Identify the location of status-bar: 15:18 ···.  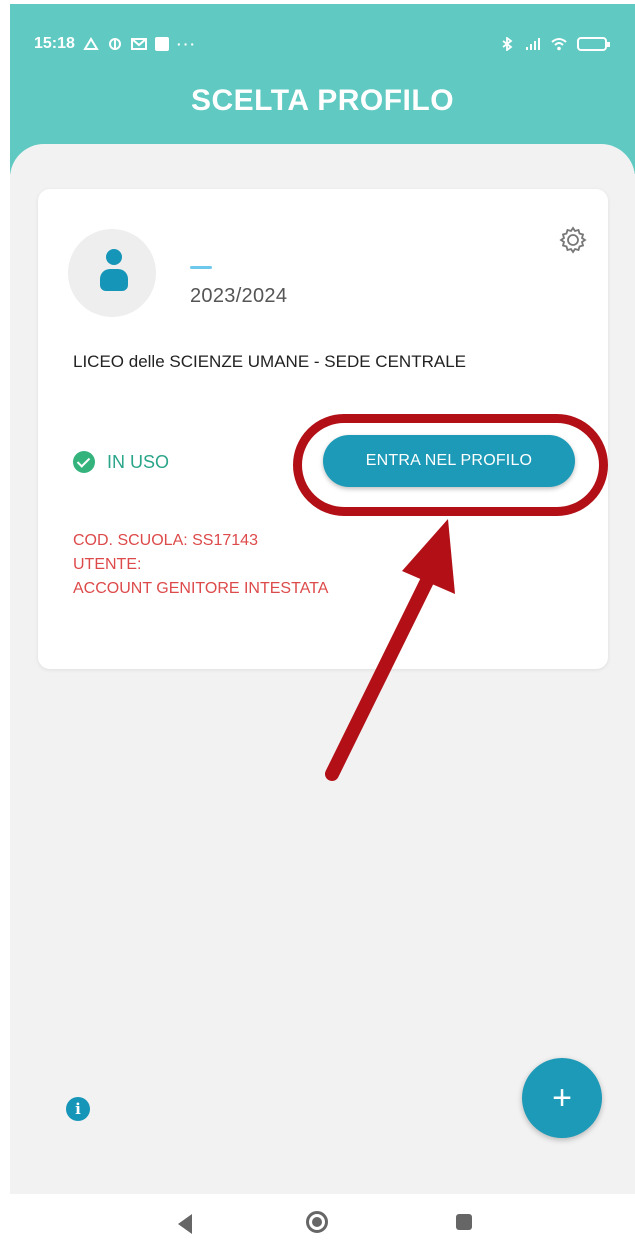
(322, 44).